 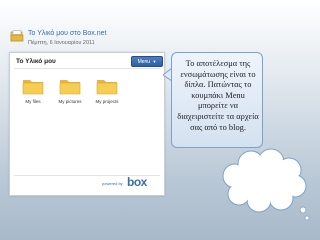 I want to click on folder-label: My pictures, so click(x=70, y=101).